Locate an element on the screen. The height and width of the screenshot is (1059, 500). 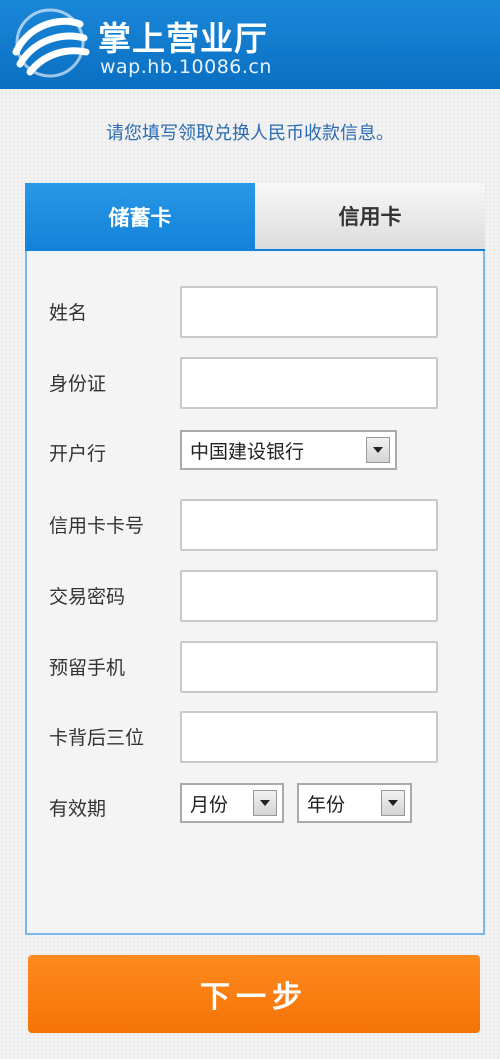
name-label: 姓名 is located at coordinates (68, 313).